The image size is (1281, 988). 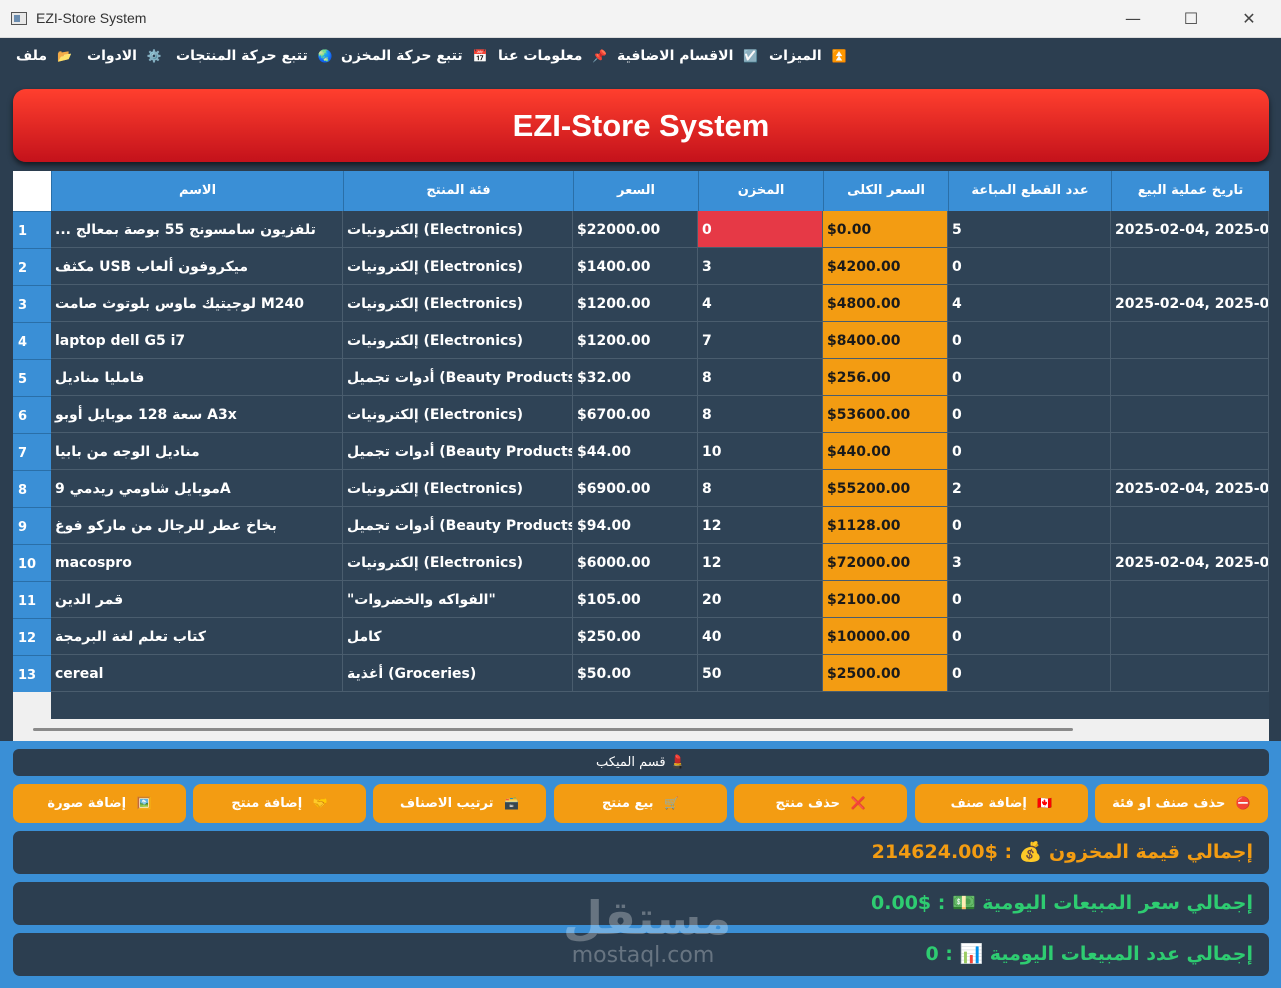 I want to click on delete-item-button: حذف صنف او فئة ⛔, so click(x=1181, y=803).